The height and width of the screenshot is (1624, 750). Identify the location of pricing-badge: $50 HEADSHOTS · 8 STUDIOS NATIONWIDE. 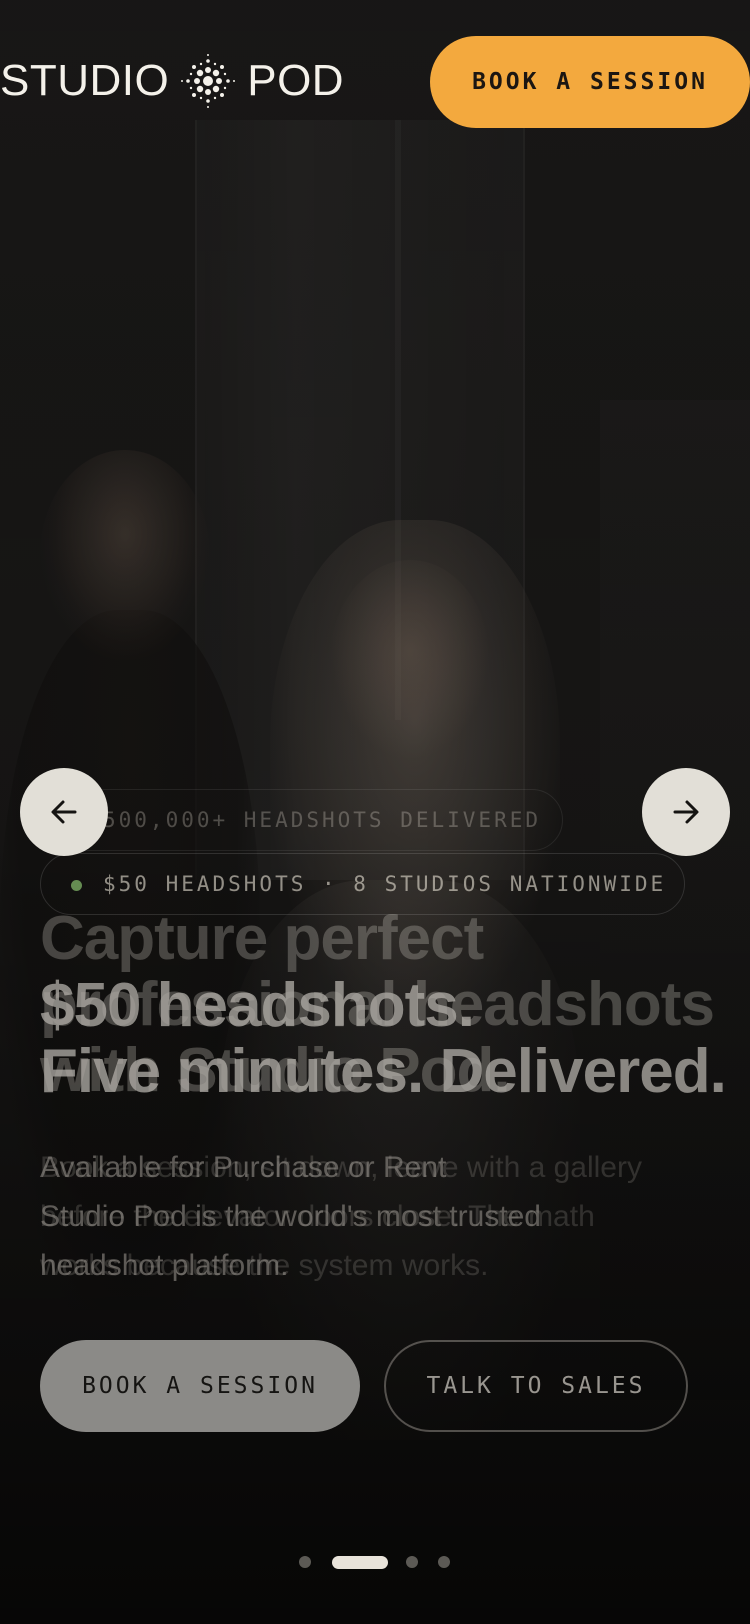
(362, 884).